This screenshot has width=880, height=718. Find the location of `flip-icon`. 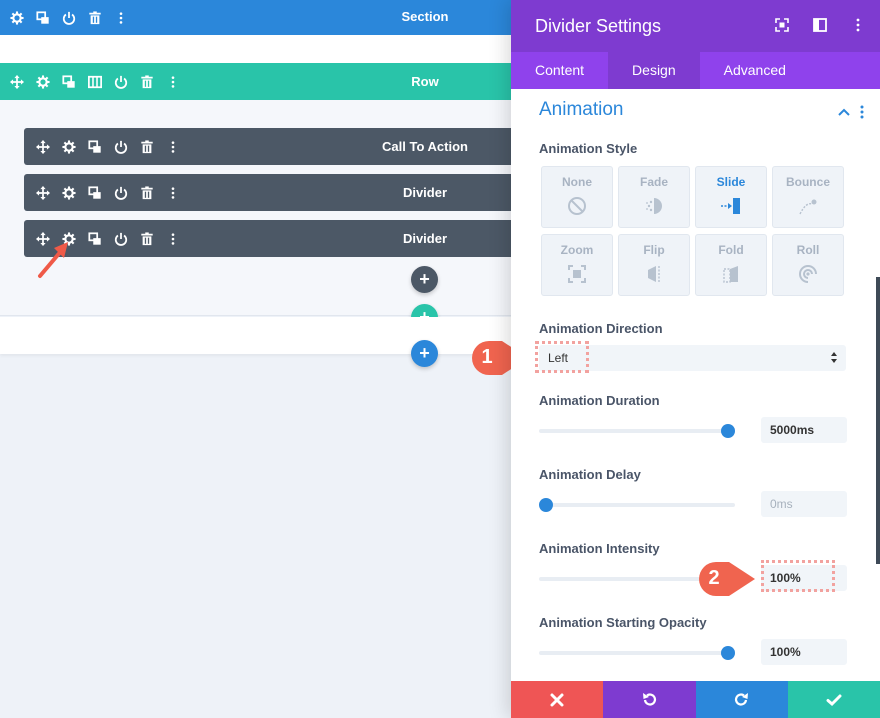

flip-icon is located at coordinates (654, 274).